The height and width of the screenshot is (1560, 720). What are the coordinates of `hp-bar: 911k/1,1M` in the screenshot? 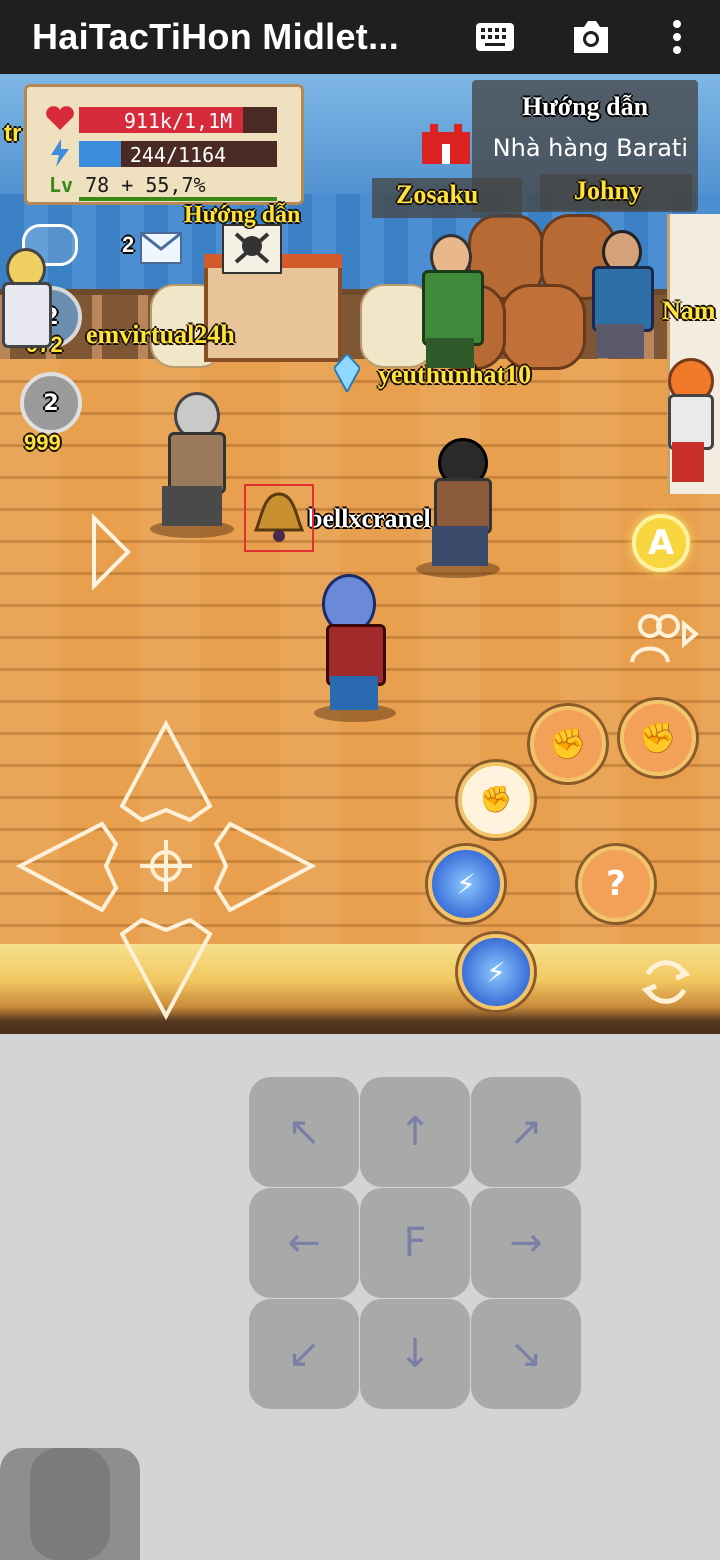 It's located at (178, 120).